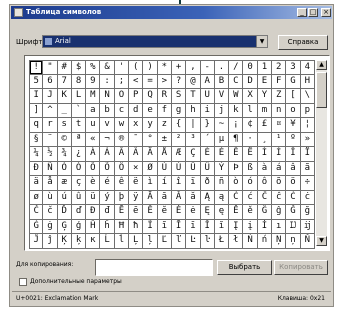  Describe the element at coordinates (222, 212) in the screenshot. I see `character-cell: ę` at that location.